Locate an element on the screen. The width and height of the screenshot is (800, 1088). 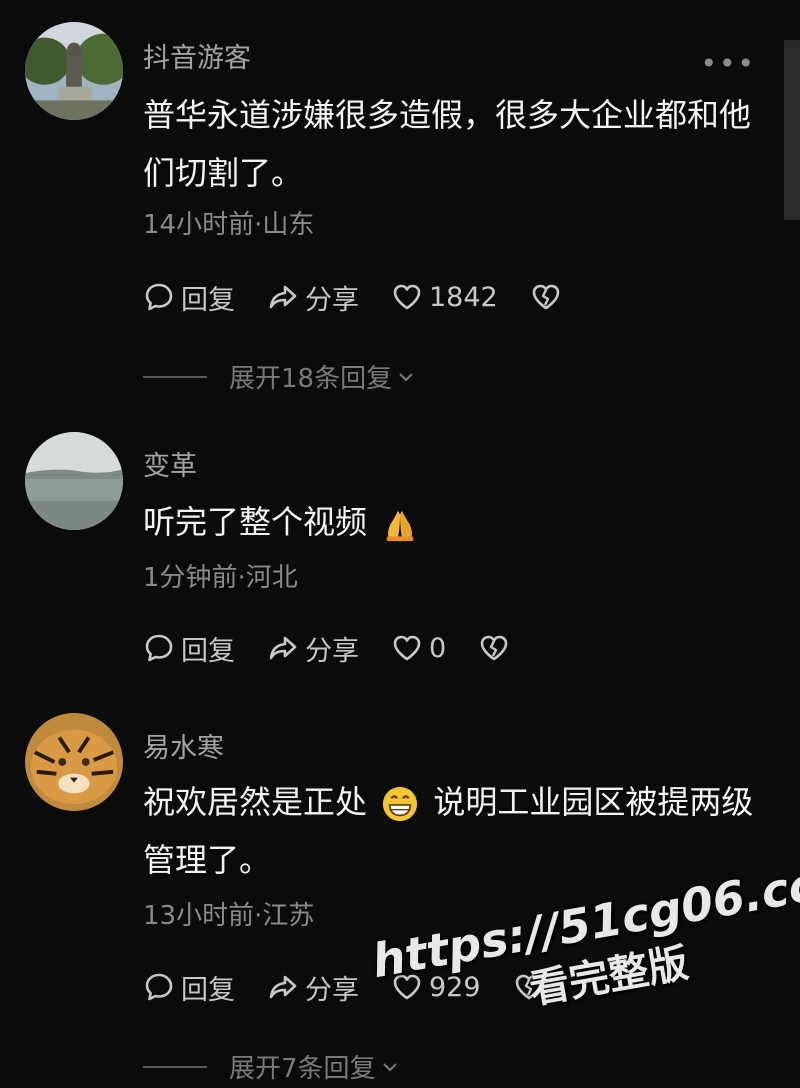
grinning-face-emoji is located at coordinates (400, 804).